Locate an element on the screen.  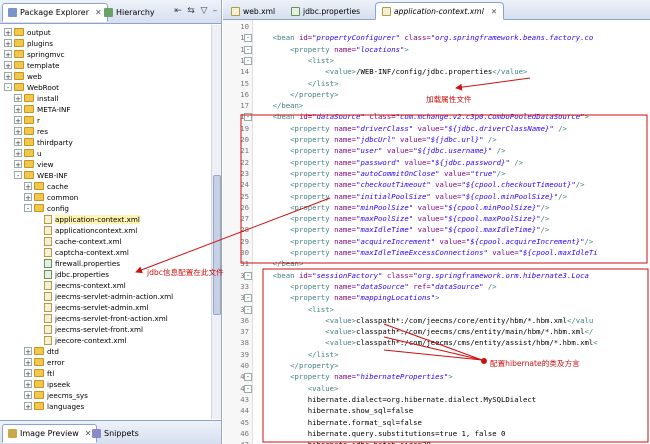
code-token: <property is located at coordinates (312, 128).